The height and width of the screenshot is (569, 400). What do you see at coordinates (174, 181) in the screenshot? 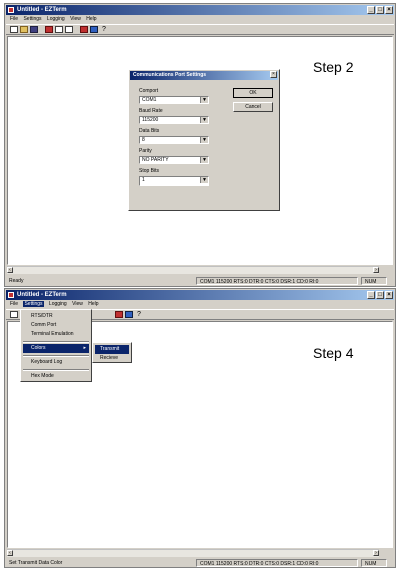
I see `stop-bits-select: 1 ▼` at bounding box center [174, 181].